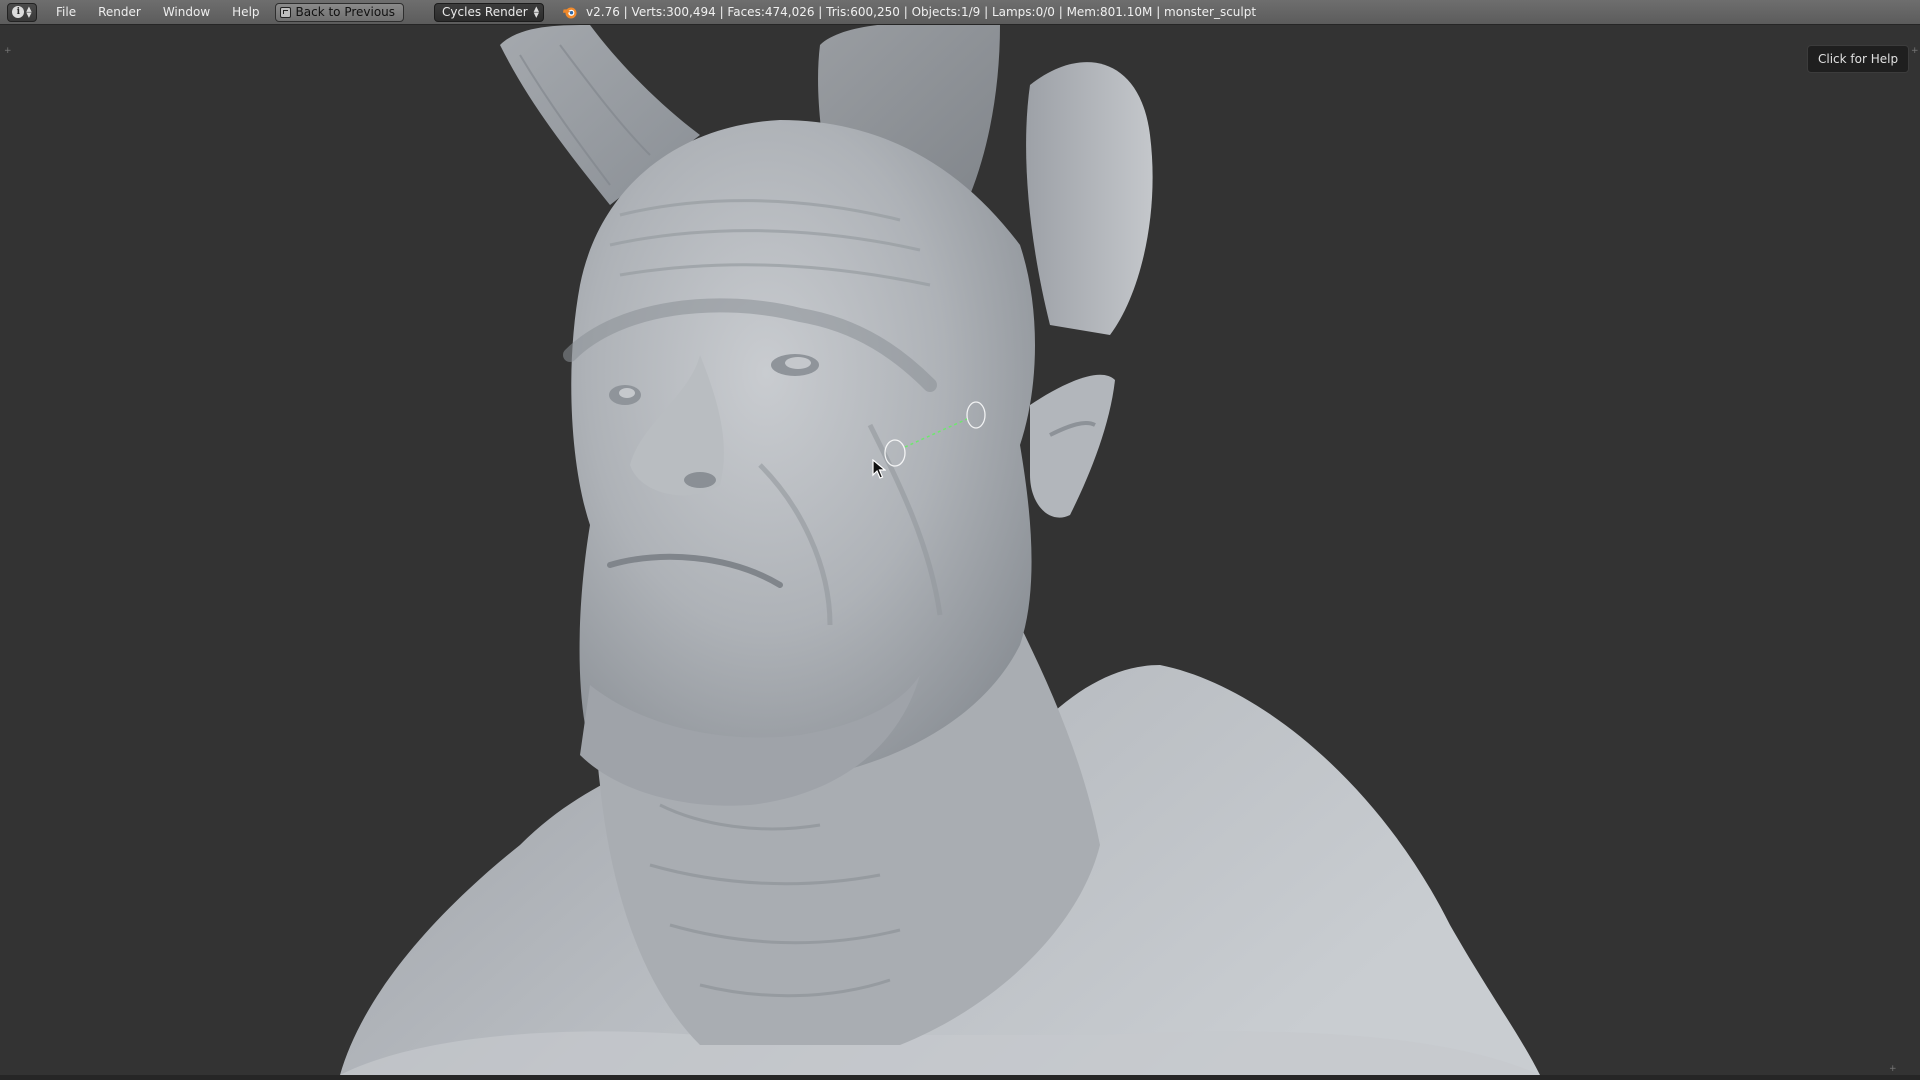 The width and height of the screenshot is (1920, 1080). Describe the element at coordinates (119, 12) in the screenshot. I see `menu-render: Render` at that location.